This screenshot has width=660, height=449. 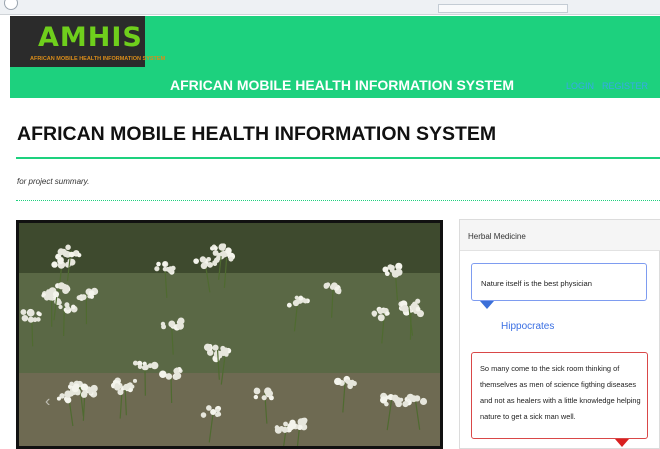 I want to click on page-title: AFRICAN MOBILE HEALTH INFORMATION SYSTEM, so click(x=257, y=134).